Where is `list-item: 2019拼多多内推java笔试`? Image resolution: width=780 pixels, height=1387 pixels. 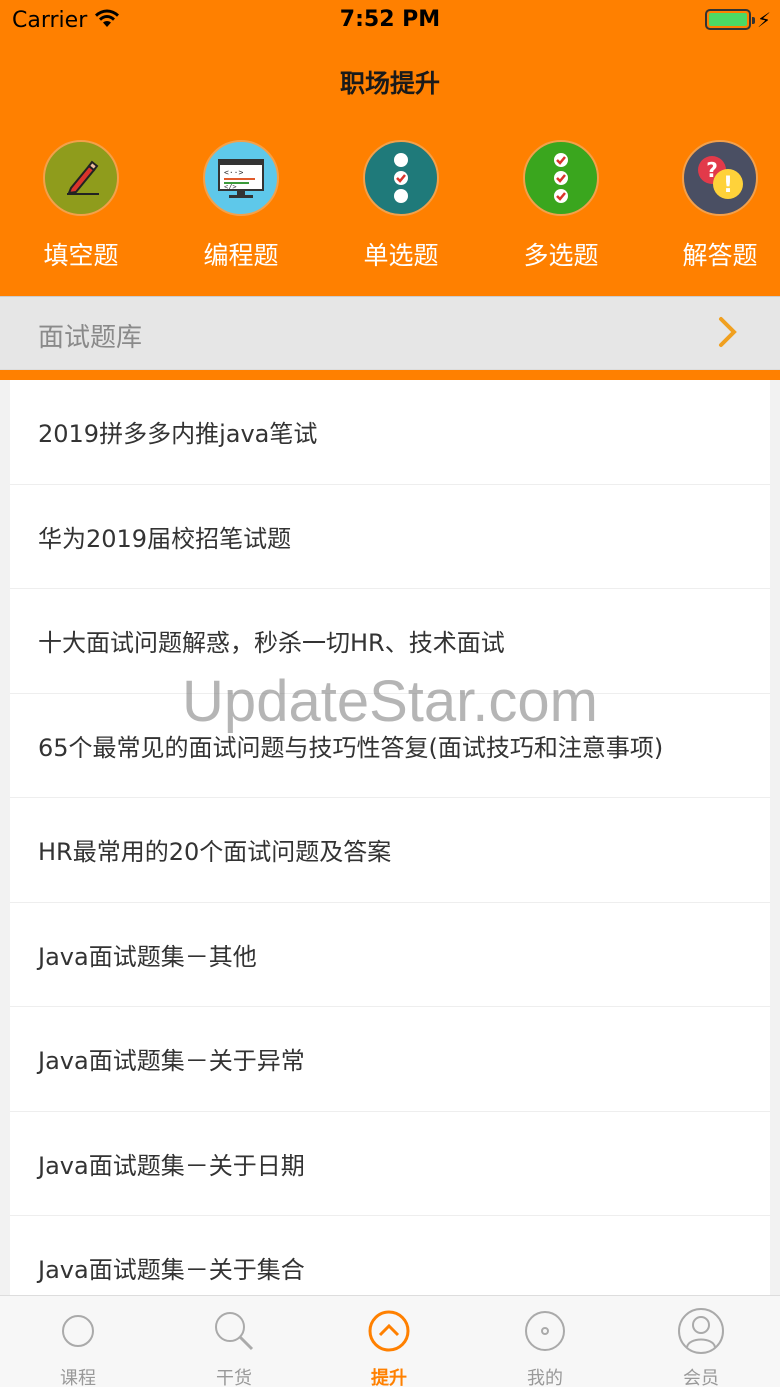
list-item: 2019拼多多内推java笔试 is located at coordinates (390, 432).